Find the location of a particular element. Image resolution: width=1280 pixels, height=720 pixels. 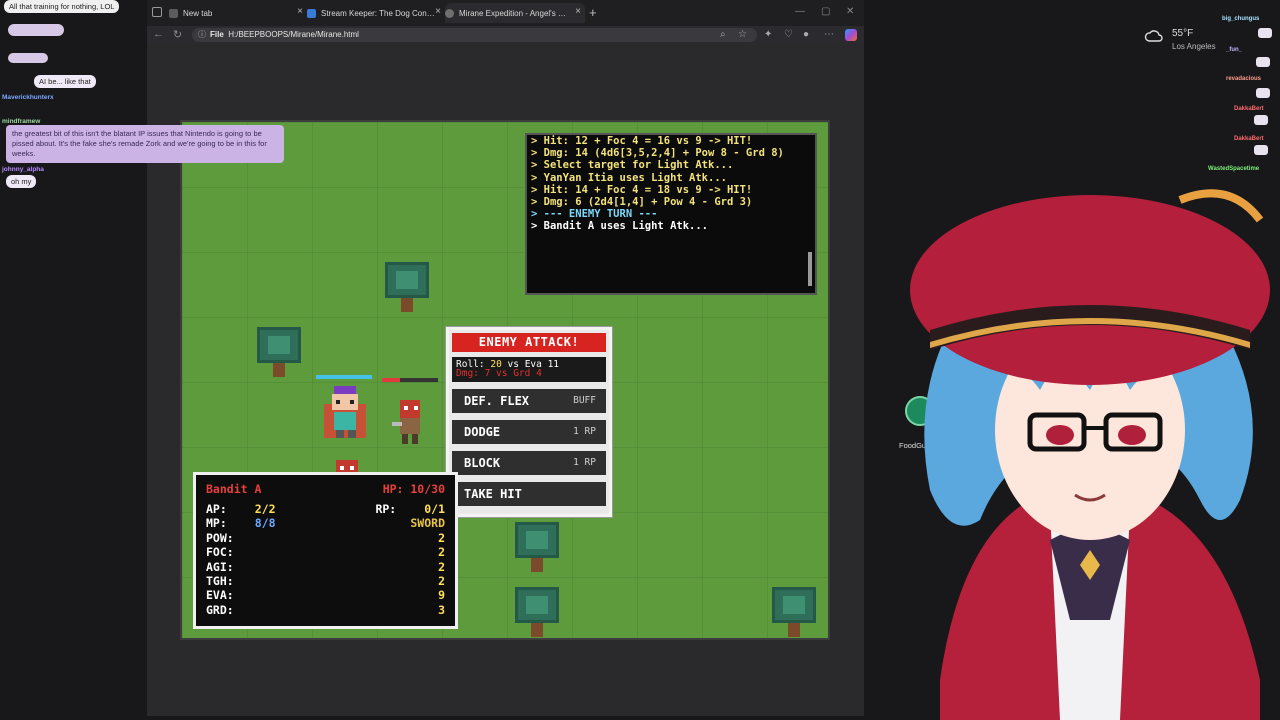

tab-mirane: Mirane Expedition - Angel's Swor × is located at coordinates (515, 13).